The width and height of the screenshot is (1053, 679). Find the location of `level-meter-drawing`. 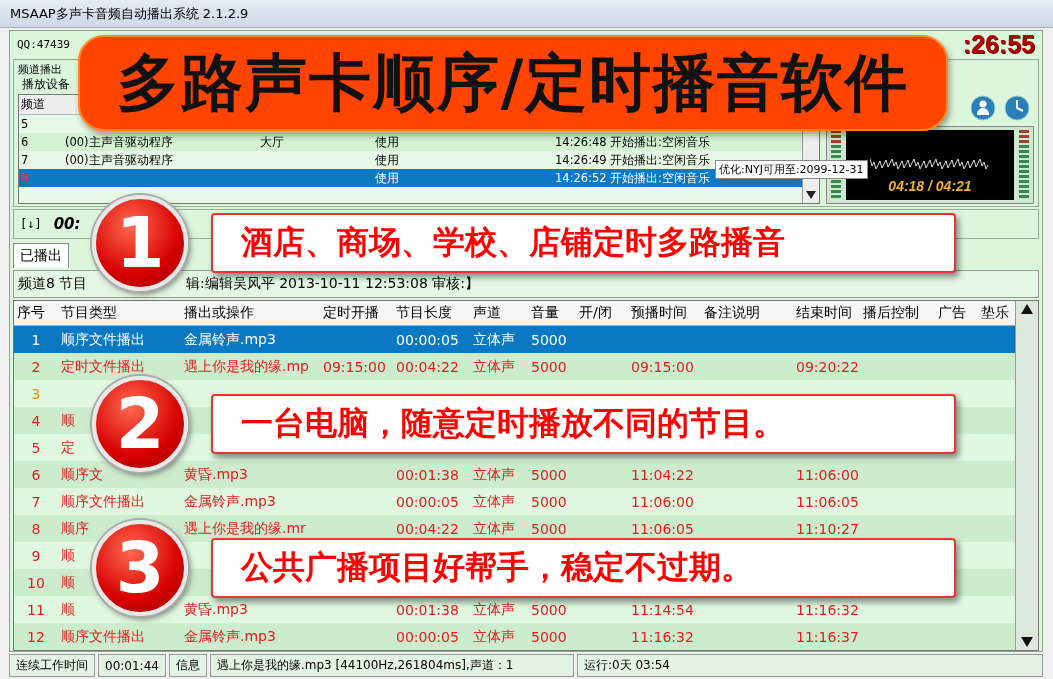

level-meter-drawing is located at coordinates (1024, 165).